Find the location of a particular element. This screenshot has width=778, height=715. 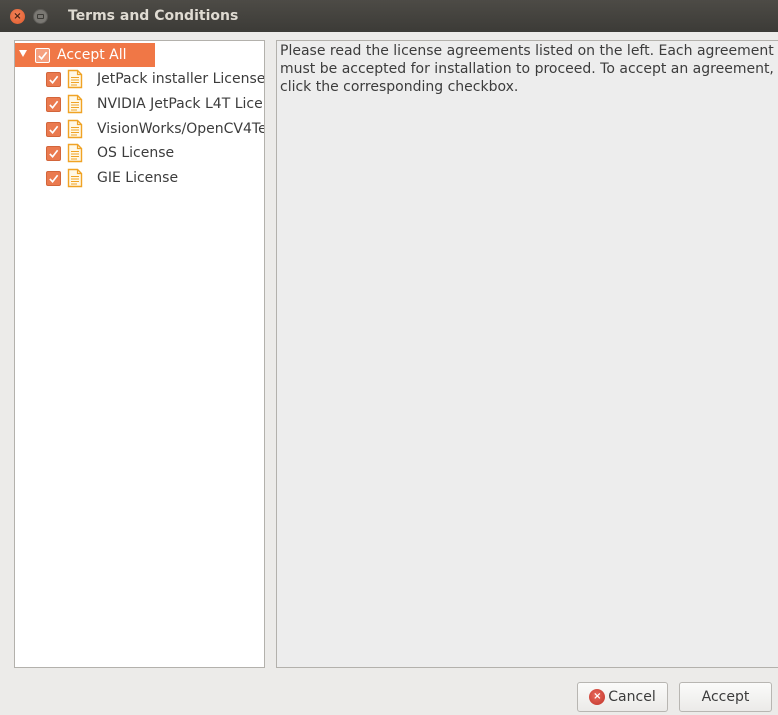

close-window-button: × is located at coordinates (17, 16).